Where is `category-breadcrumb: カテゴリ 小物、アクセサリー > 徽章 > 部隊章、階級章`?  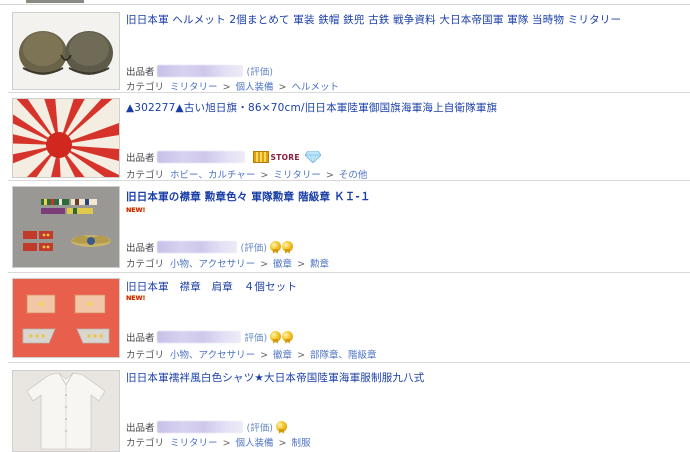
category-breadcrumb: カテゴリ 小物、アクセサリー > 徽章 > 部隊章、階級章 is located at coordinates (251, 354).